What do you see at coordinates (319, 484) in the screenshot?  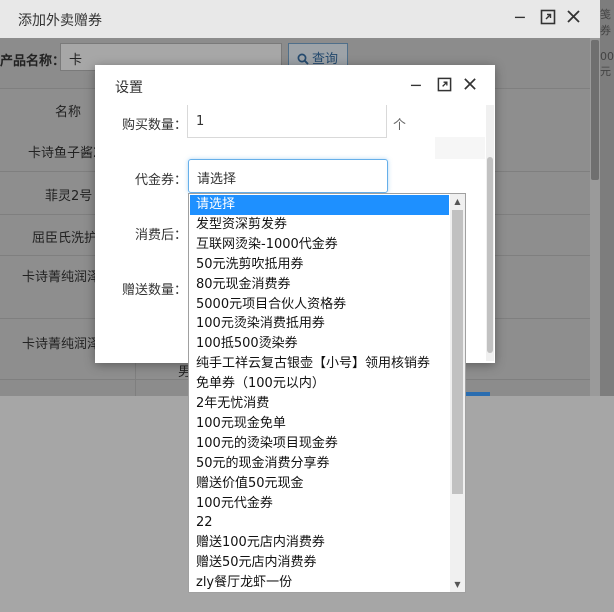 I see `dropdown-option: 赠送价值50元现金` at bounding box center [319, 484].